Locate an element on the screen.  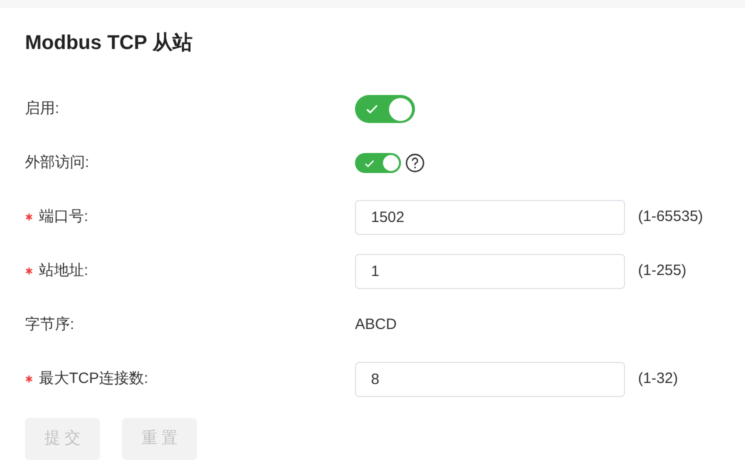
text-input: 1 is located at coordinates (490, 271).